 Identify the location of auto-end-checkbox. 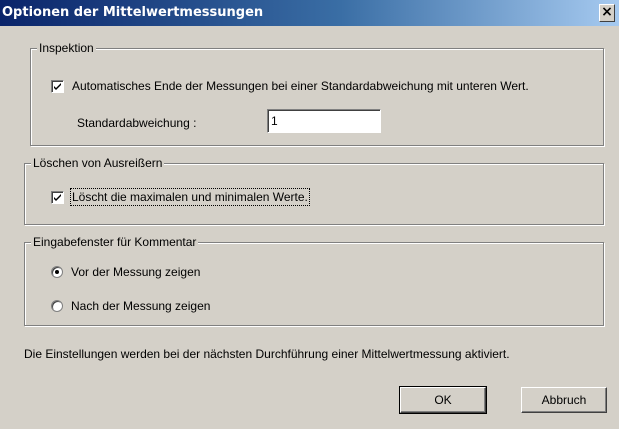
(57, 86).